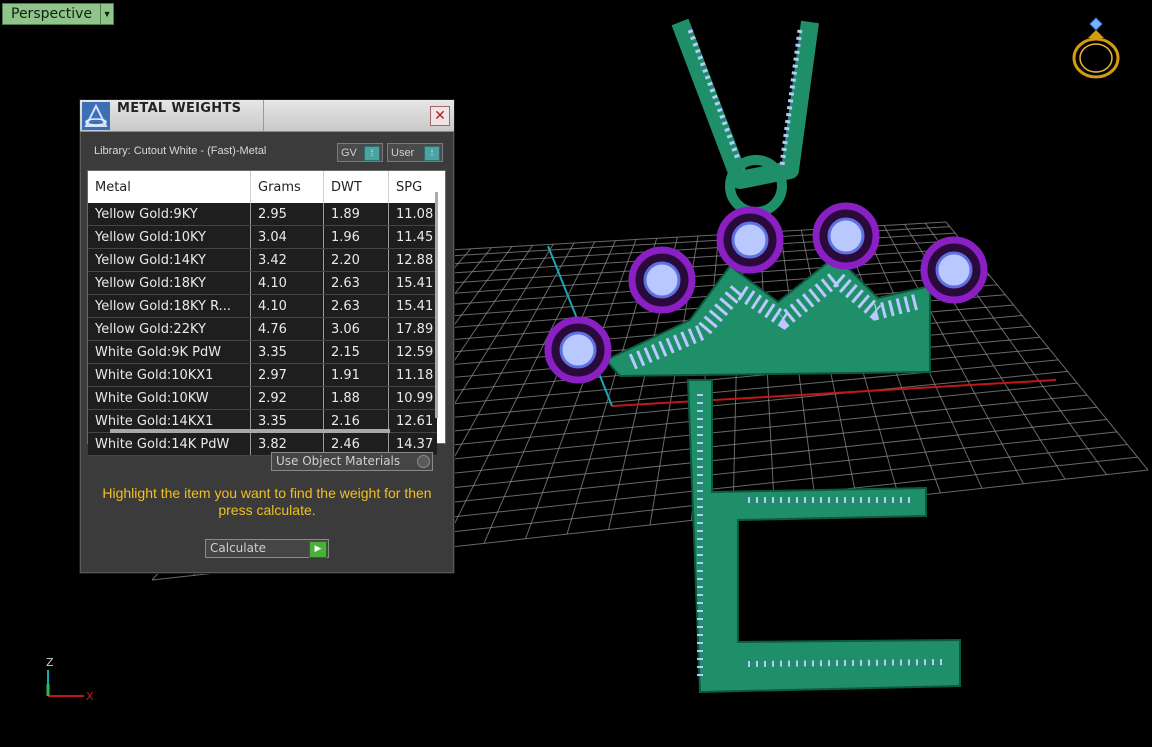 Image resolution: width=1152 pixels, height=747 pixels. I want to click on cell-metal: White Gold:10KX1, so click(169, 375).